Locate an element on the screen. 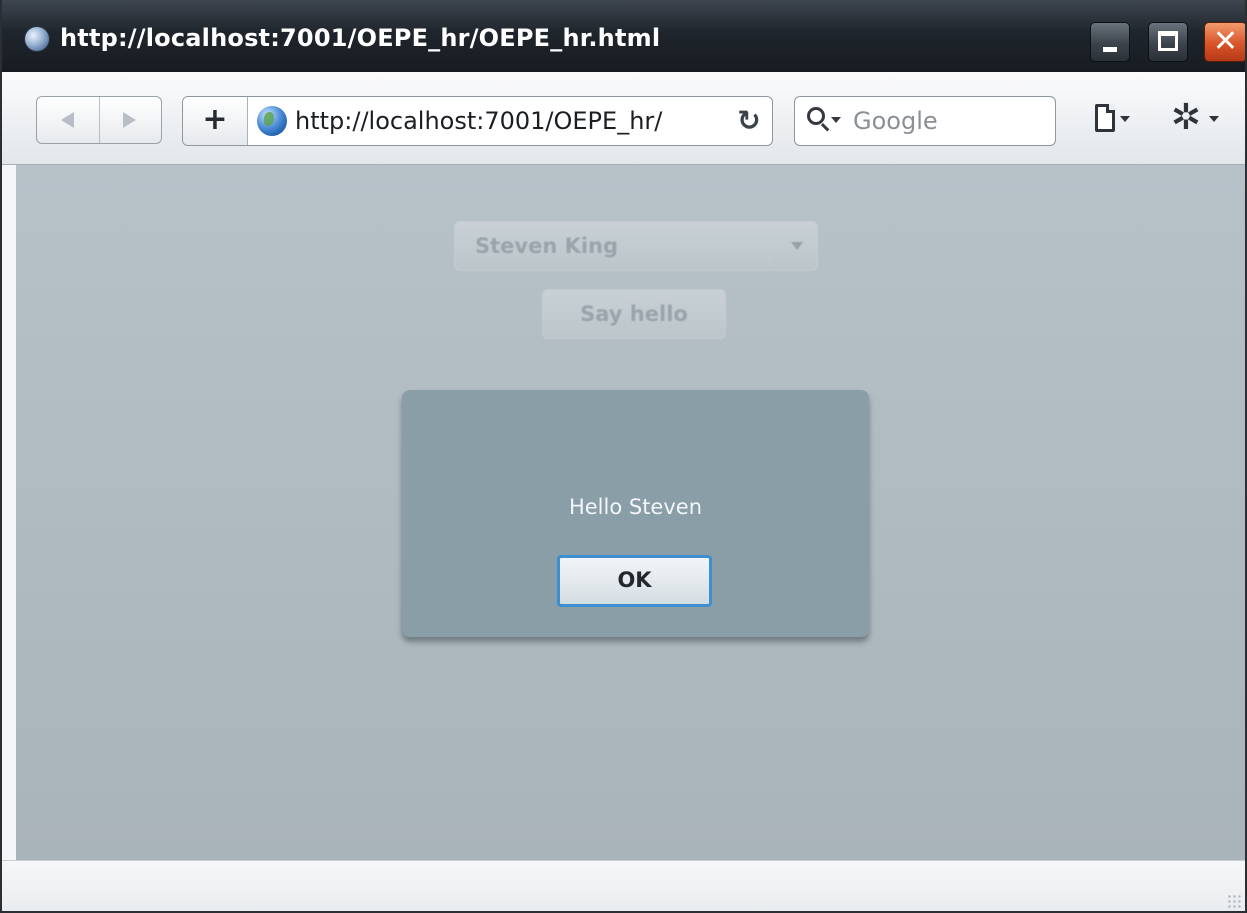 Image resolution: width=1247 pixels, height=913 pixels. search-input: Google is located at coordinates (925, 121).